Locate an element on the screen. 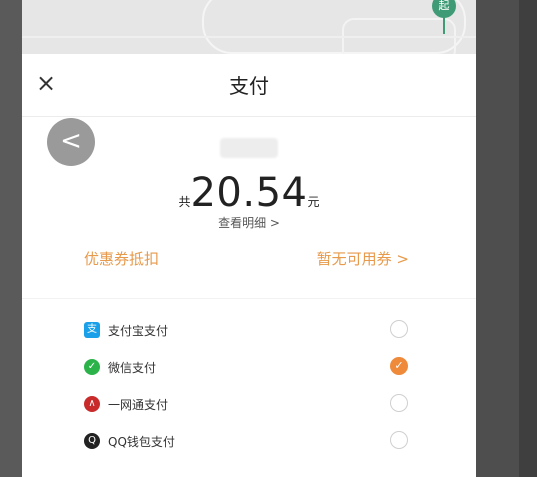 This screenshot has height=477, width=537. method-label: QQ钱包支付 is located at coordinates (141, 442).